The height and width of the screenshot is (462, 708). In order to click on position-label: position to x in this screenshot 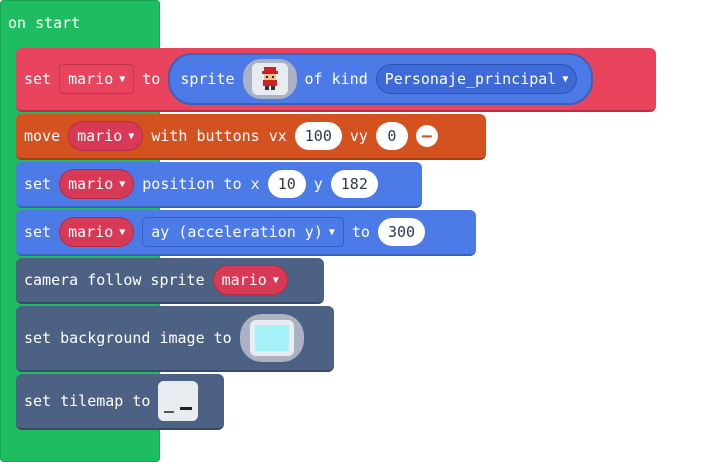, I will do `click(201, 184)`.